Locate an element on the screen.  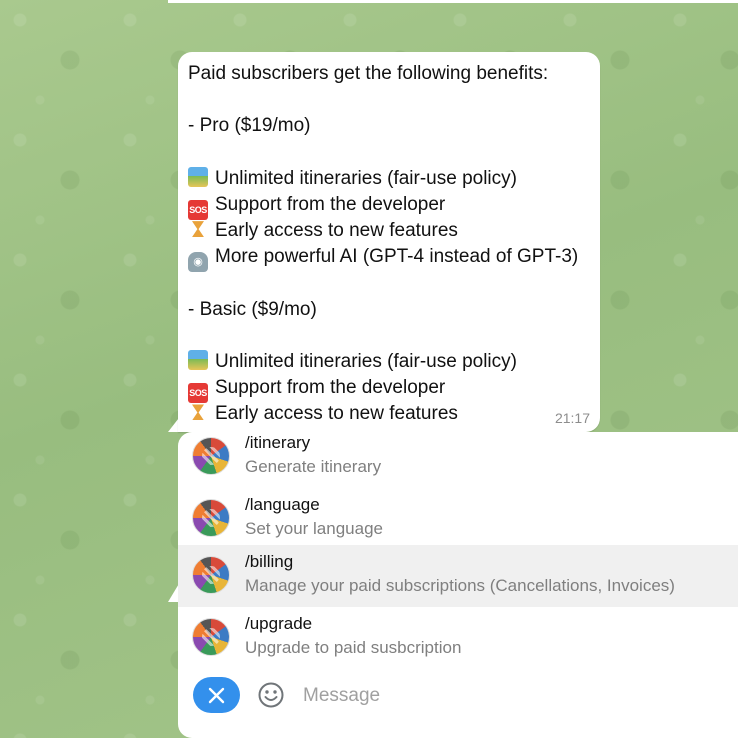
command-name: /upgrade is located at coordinates (279, 623).